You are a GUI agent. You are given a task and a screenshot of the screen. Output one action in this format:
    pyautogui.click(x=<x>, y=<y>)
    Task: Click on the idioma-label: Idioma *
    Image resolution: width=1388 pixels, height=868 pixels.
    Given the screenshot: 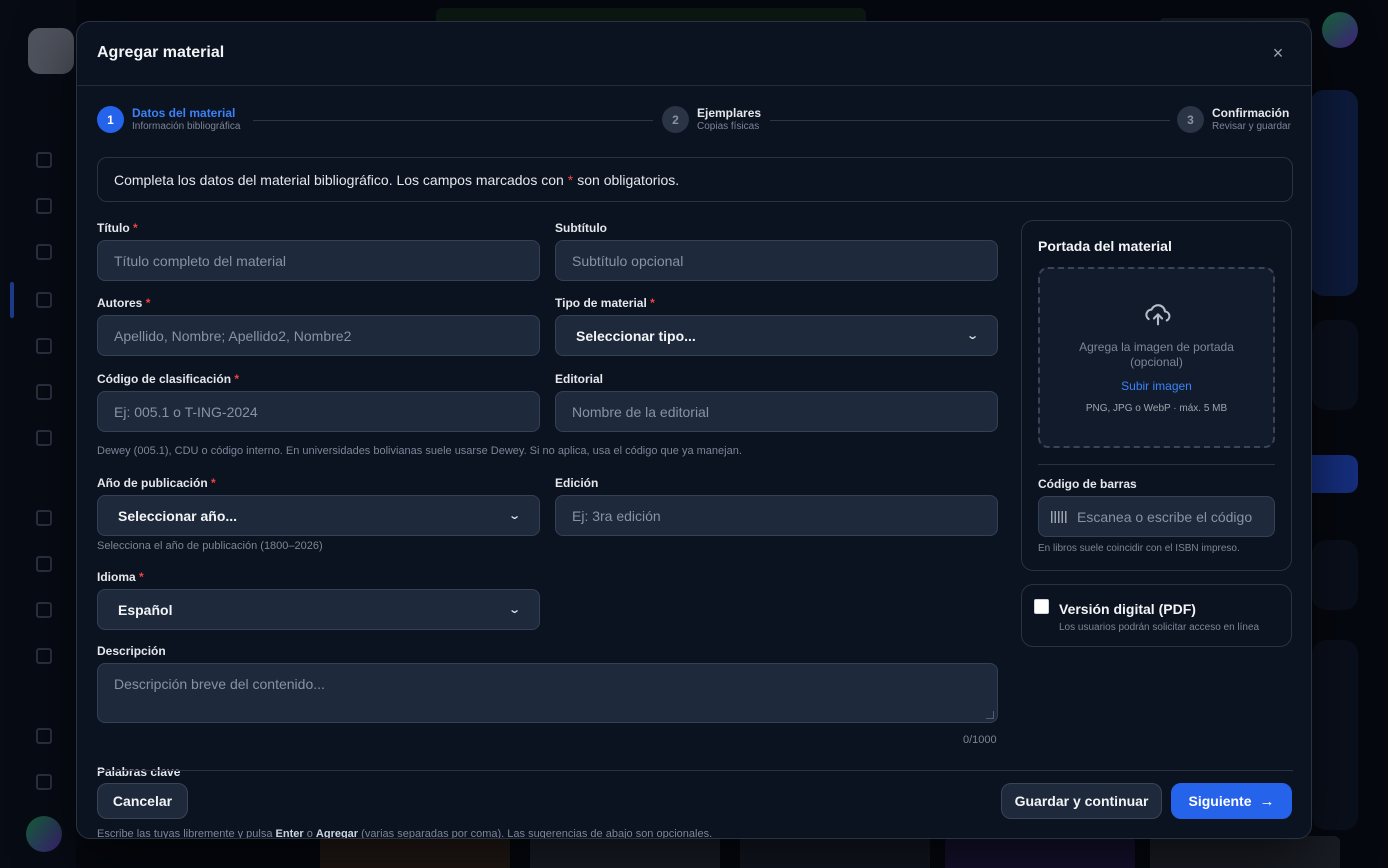 What is the action you would take?
    pyautogui.click(x=120, y=577)
    